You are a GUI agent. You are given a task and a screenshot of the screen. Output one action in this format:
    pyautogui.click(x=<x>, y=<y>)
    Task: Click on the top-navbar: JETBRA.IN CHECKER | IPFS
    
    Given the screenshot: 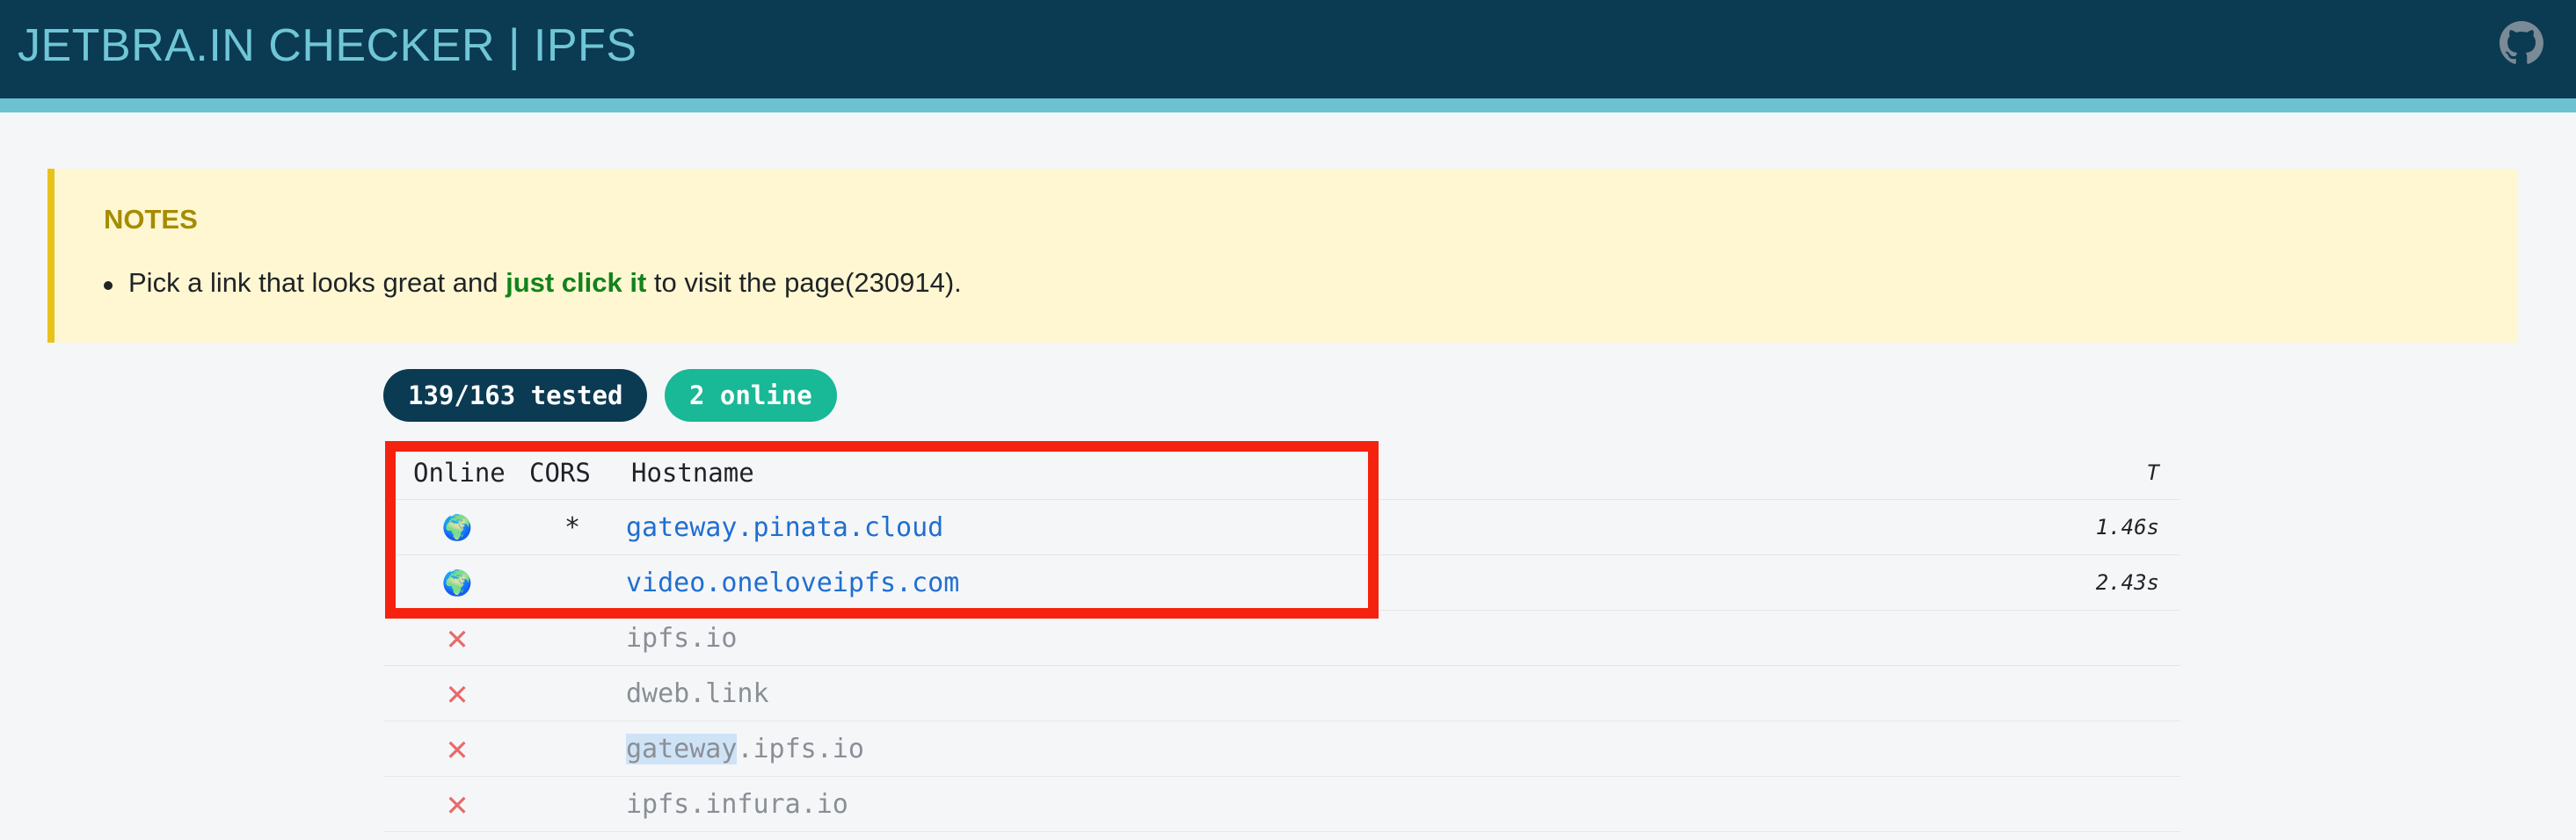 What is the action you would take?
    pyautogui.click(x=1288, y=56)
    